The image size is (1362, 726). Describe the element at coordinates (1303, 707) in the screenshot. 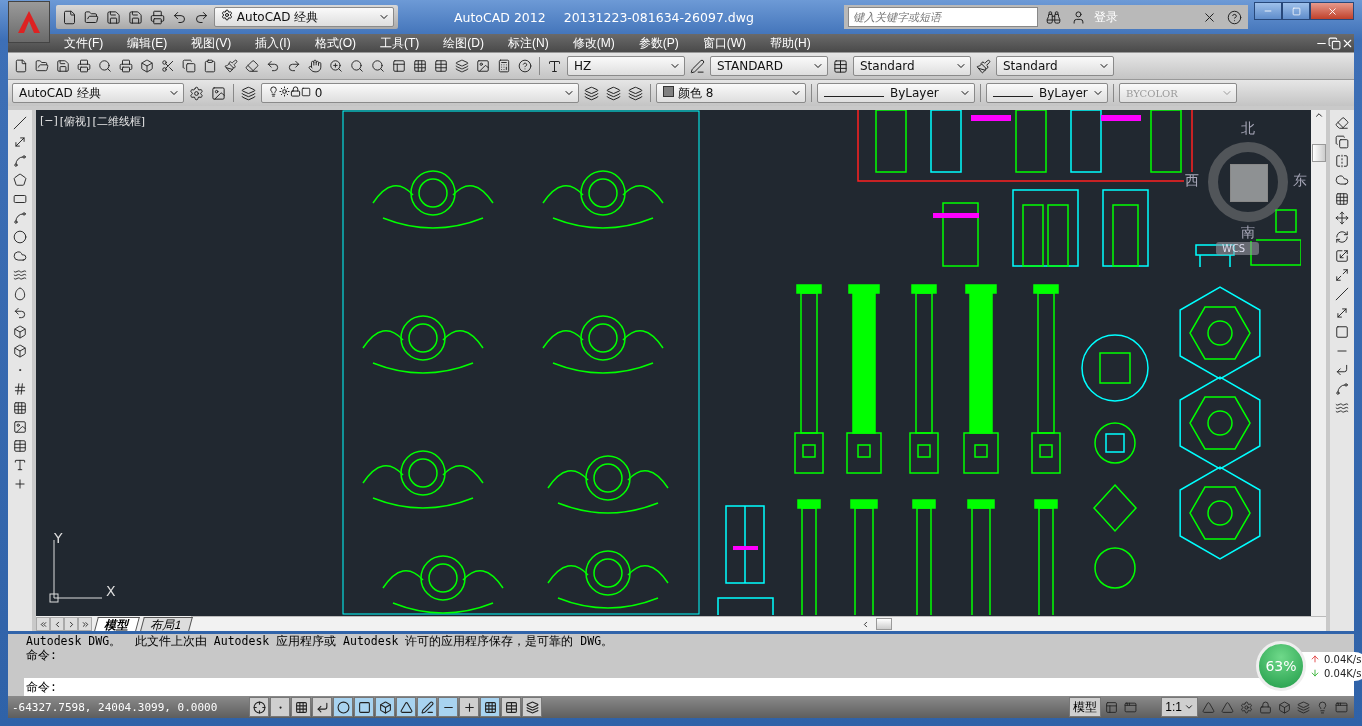

I see `isolate-objects-icon` at that location.